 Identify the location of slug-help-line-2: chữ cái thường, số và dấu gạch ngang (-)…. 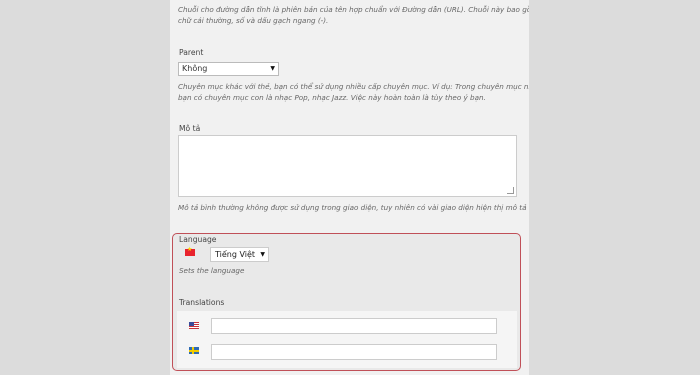
(253, 20).